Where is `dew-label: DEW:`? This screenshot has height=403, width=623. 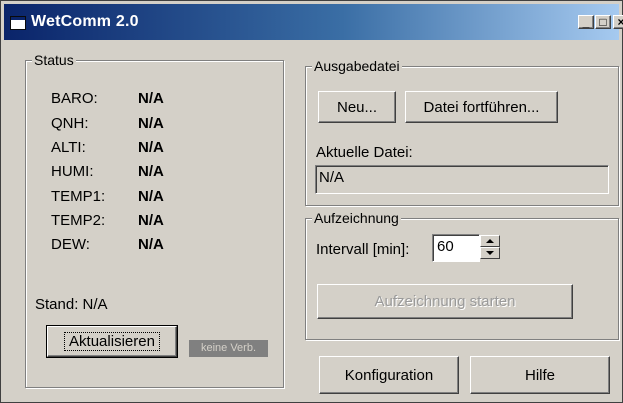 dew-label: DEW: is located at coordinates (70, 244).